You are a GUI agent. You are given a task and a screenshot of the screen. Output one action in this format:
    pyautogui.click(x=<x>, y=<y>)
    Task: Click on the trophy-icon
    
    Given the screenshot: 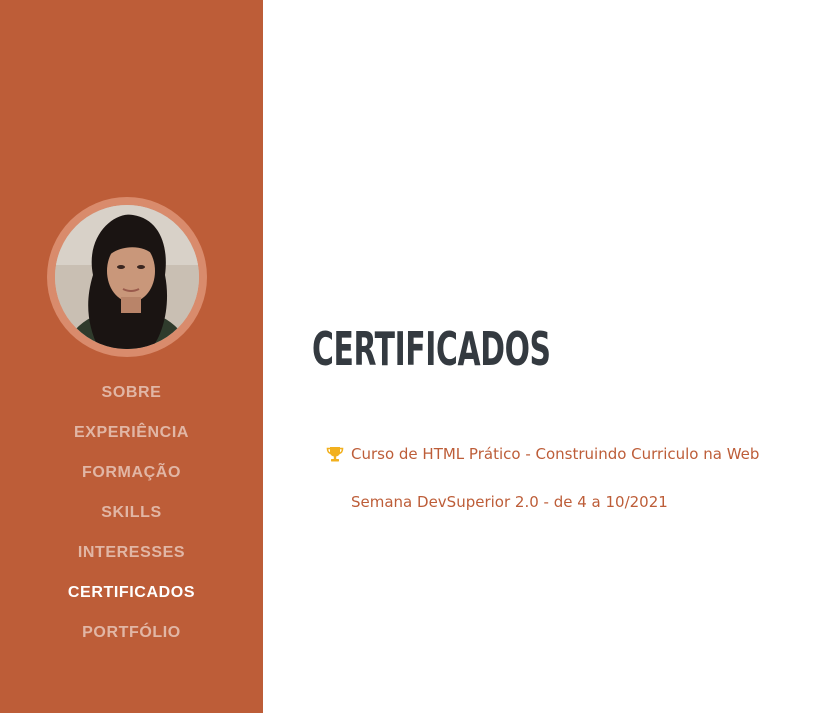 What is the action you would take?
    pyautogui.click(x=335, y=454)
    